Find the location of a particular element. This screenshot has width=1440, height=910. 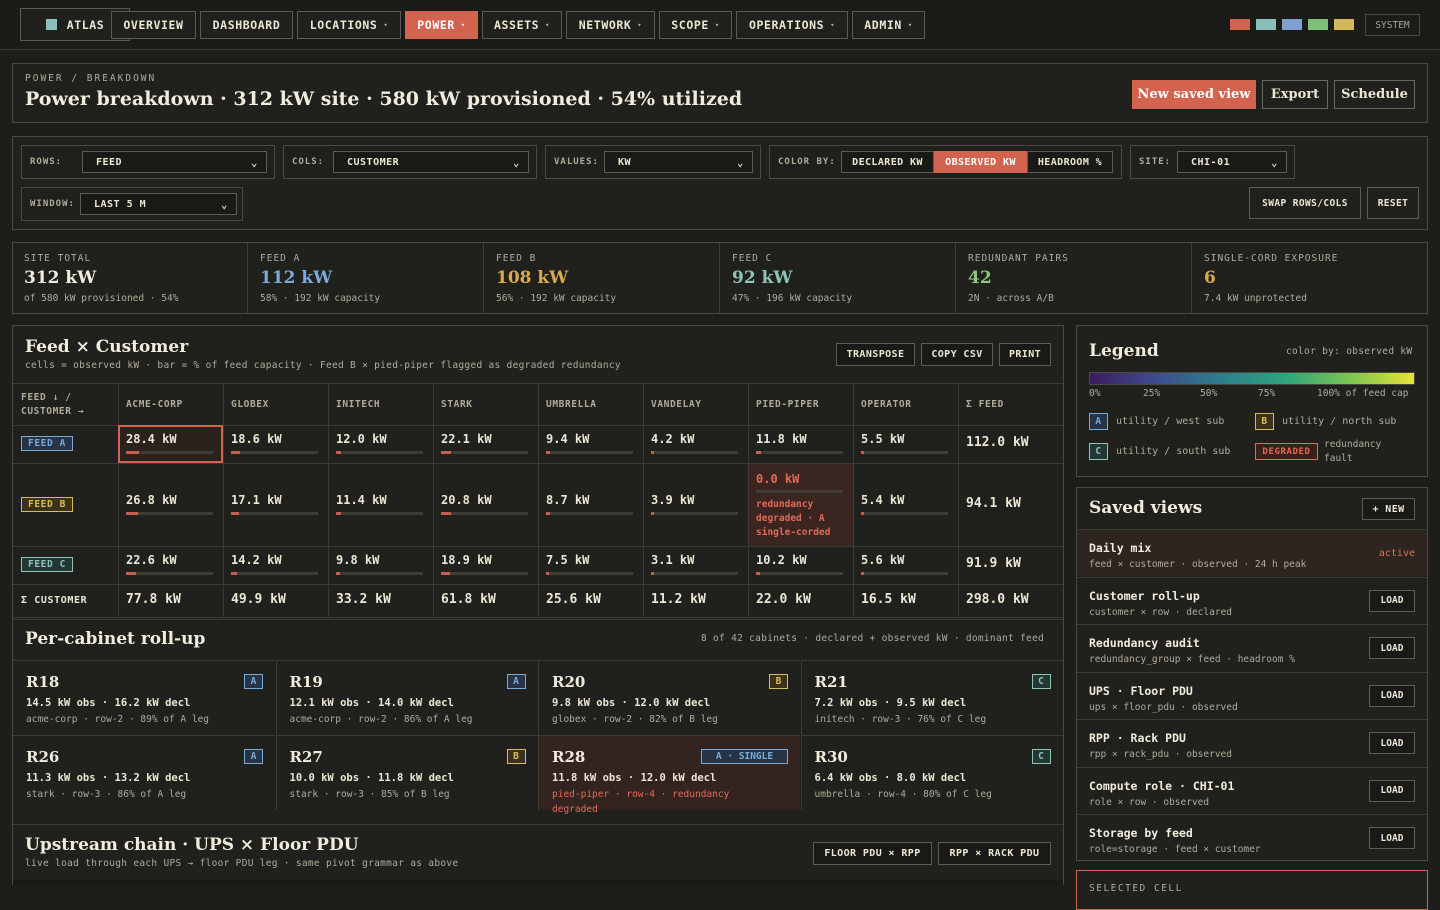

window-control: WINDOW: LAST 5 M ⌄ is located at coordinates (132, 204).